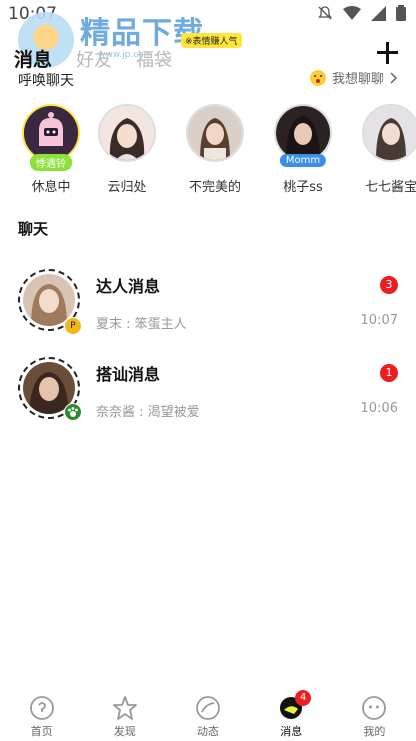 The width and height of the screenshot is (416, 741). I want to click on story-list: 悸遇铃 休息中 云归处 不完美的 Momm 桃子ss 七七酱宝, so click(208, 154).